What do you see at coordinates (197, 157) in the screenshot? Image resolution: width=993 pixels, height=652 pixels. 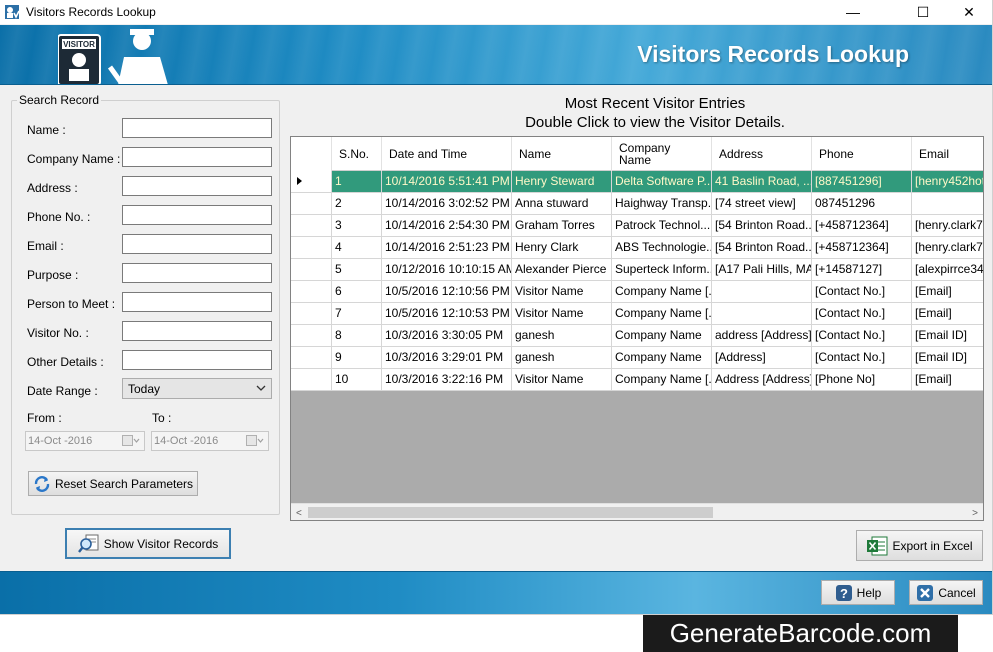 I see `company-name-field` at bounding box center [197, 157].